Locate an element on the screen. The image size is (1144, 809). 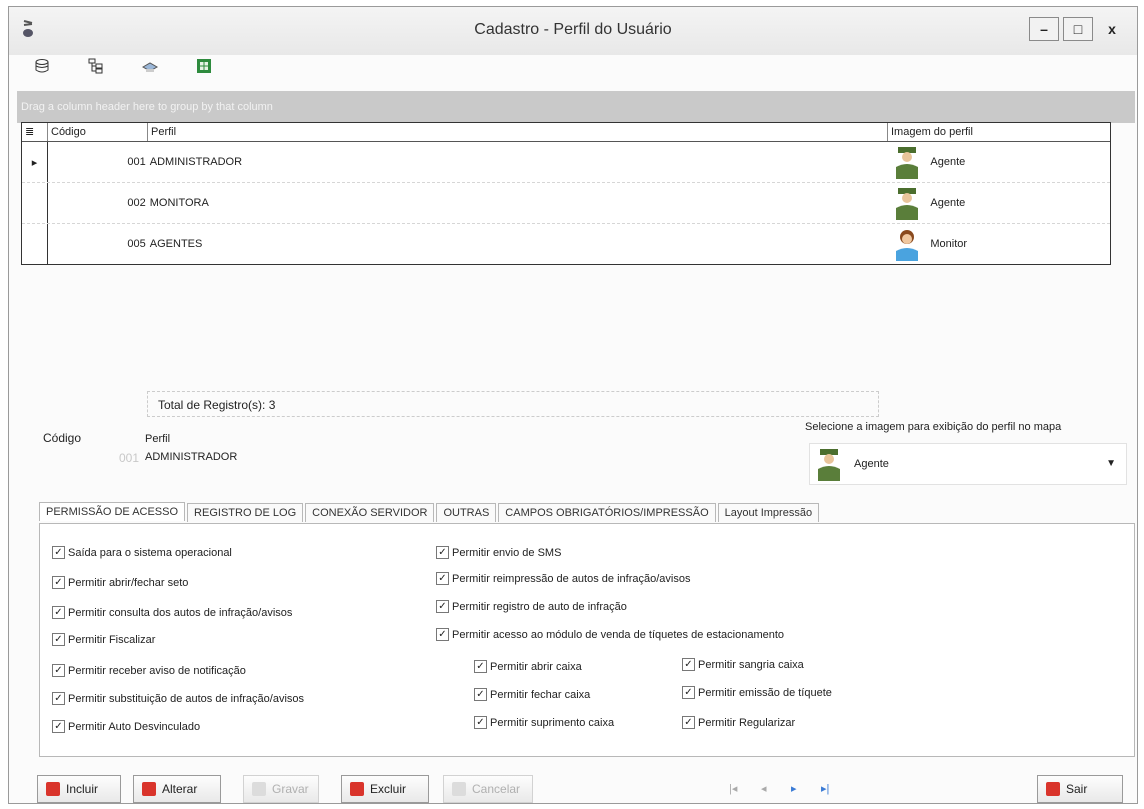
window-title: Cadastro - Perfil do Usuário is located at coordinates (573, 29).